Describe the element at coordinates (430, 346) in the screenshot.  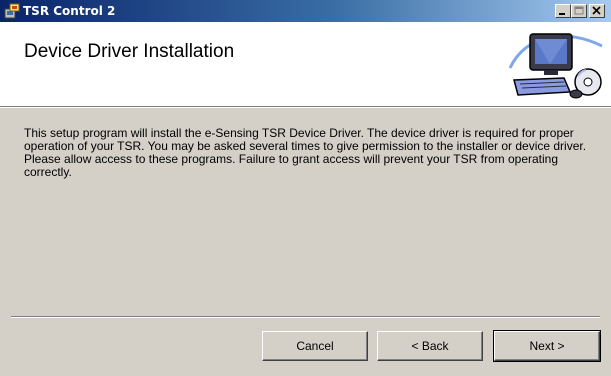
I see `back-button: < Back` at that location.